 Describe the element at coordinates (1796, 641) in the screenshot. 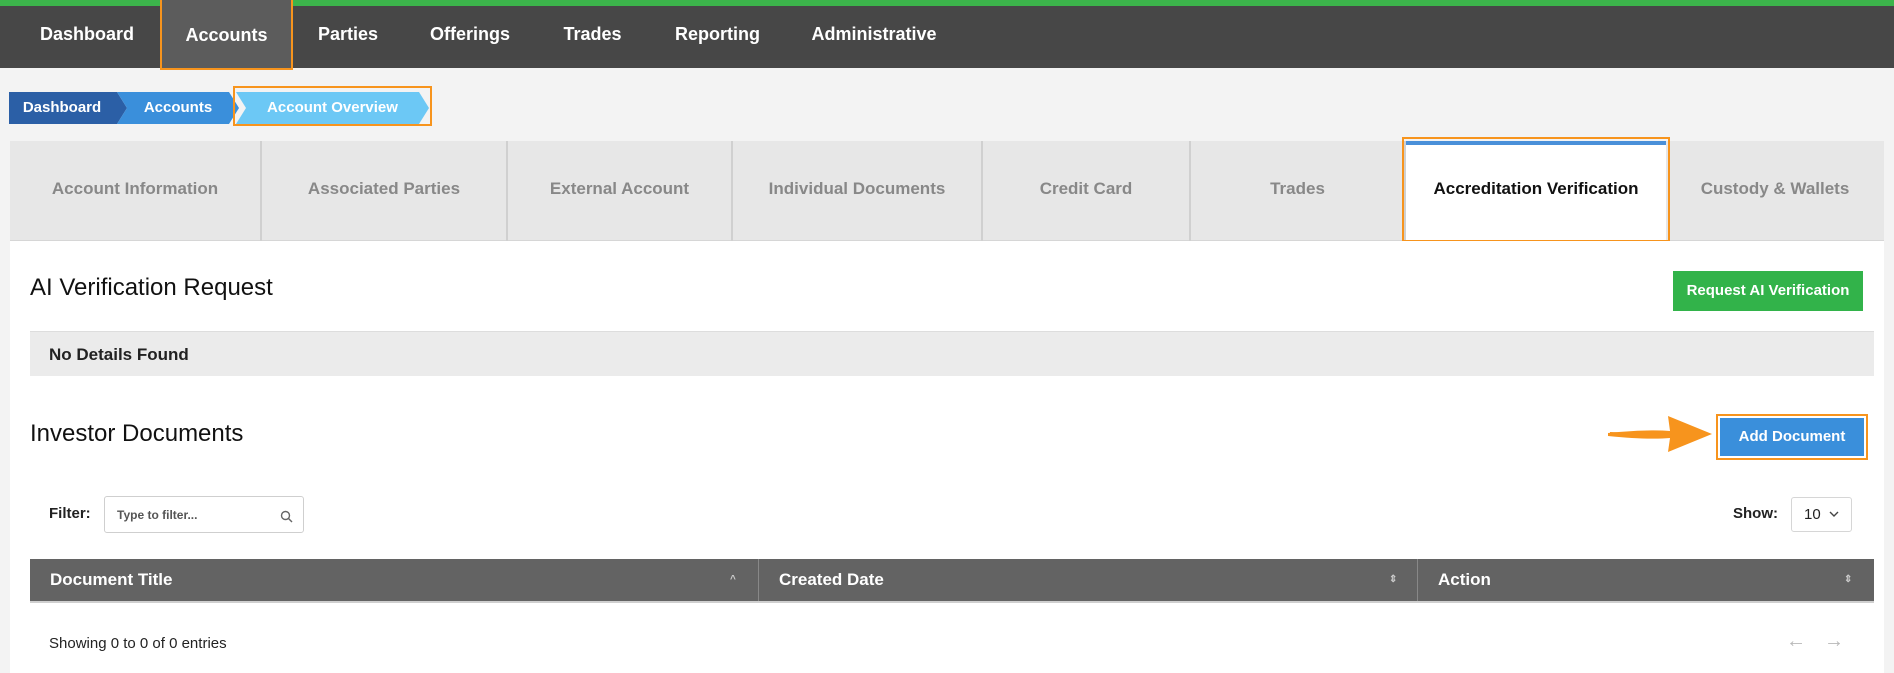

I see `prev-page-icon: ←` at that location.